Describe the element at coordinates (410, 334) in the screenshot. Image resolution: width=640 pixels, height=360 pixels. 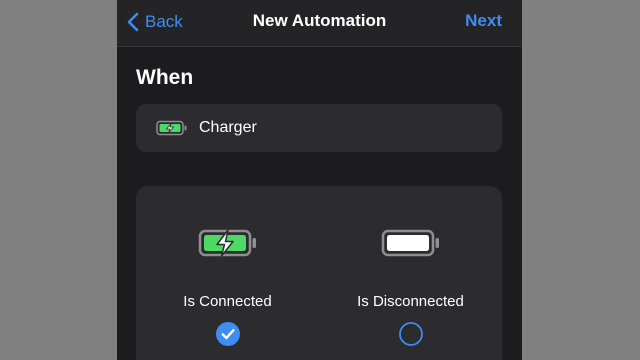
I see `radio-unselected-icon` at that location.